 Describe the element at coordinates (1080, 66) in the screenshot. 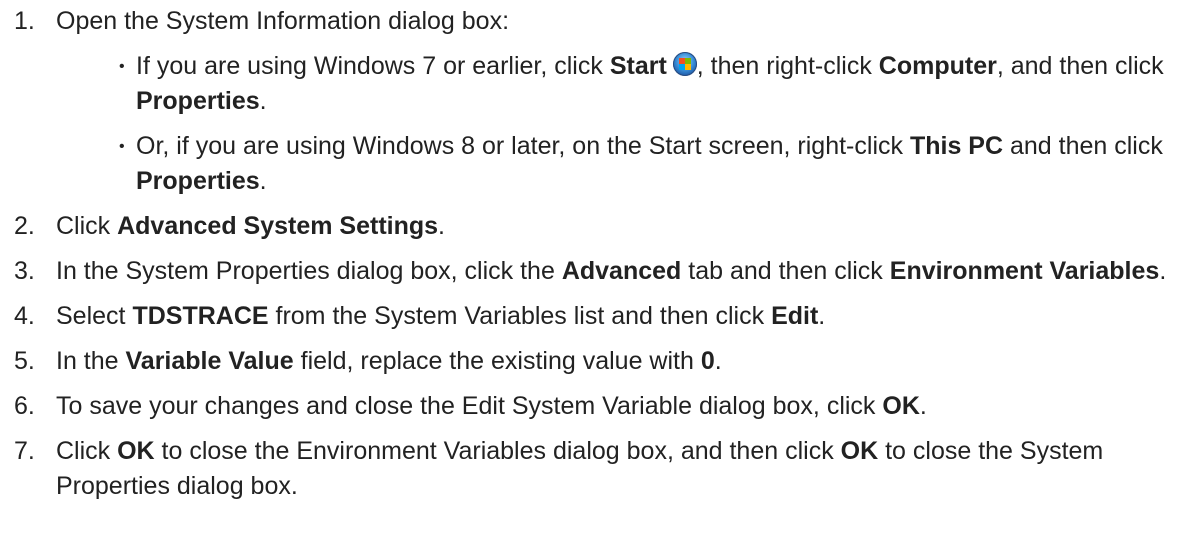

I see `text-run: , and then click` at that location.